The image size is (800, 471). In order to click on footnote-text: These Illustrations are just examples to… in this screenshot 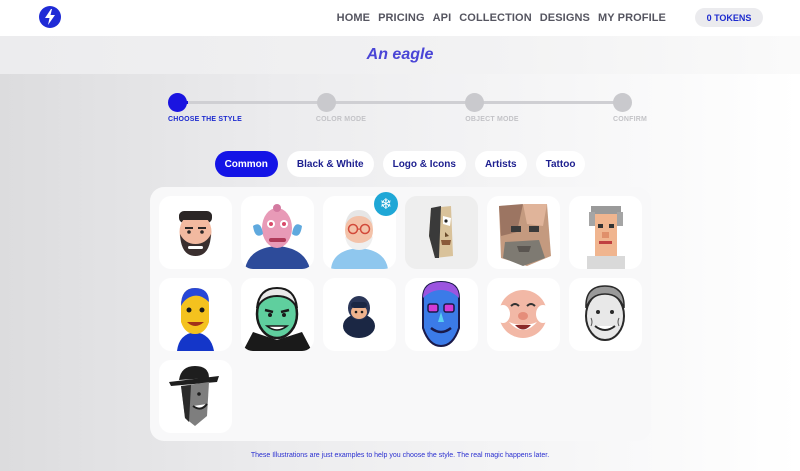, I will do `click(400, 455)`.